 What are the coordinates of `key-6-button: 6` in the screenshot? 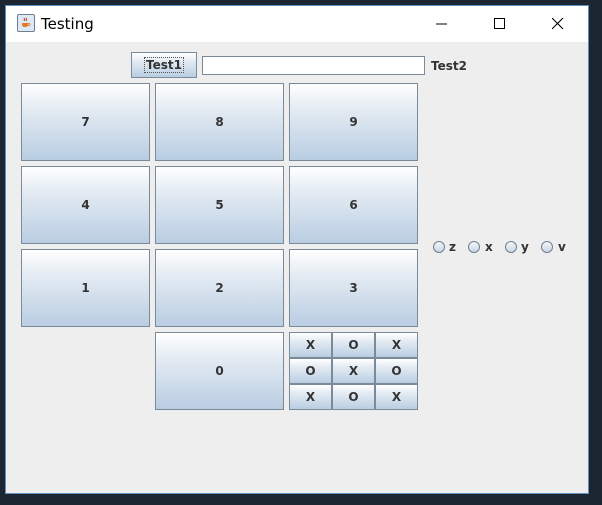 It's located at (353, 205).